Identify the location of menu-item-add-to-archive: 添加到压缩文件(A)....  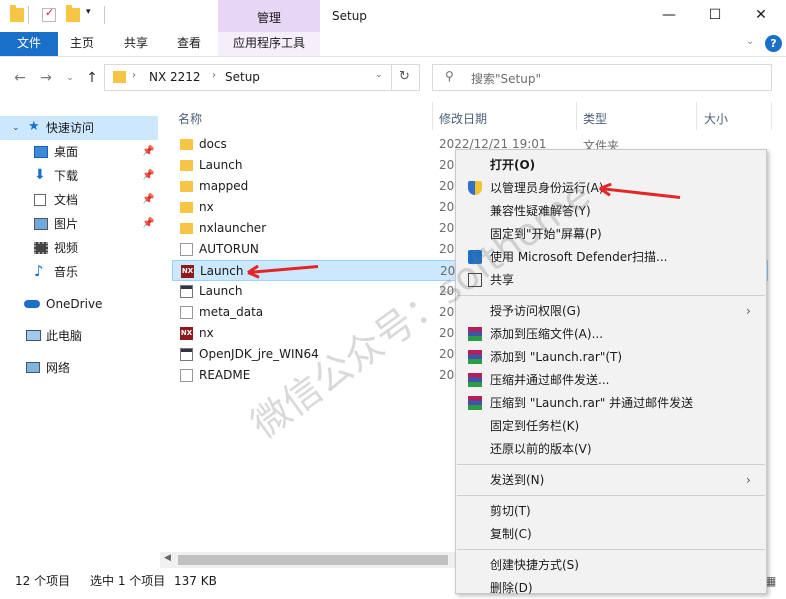
(611, 334).